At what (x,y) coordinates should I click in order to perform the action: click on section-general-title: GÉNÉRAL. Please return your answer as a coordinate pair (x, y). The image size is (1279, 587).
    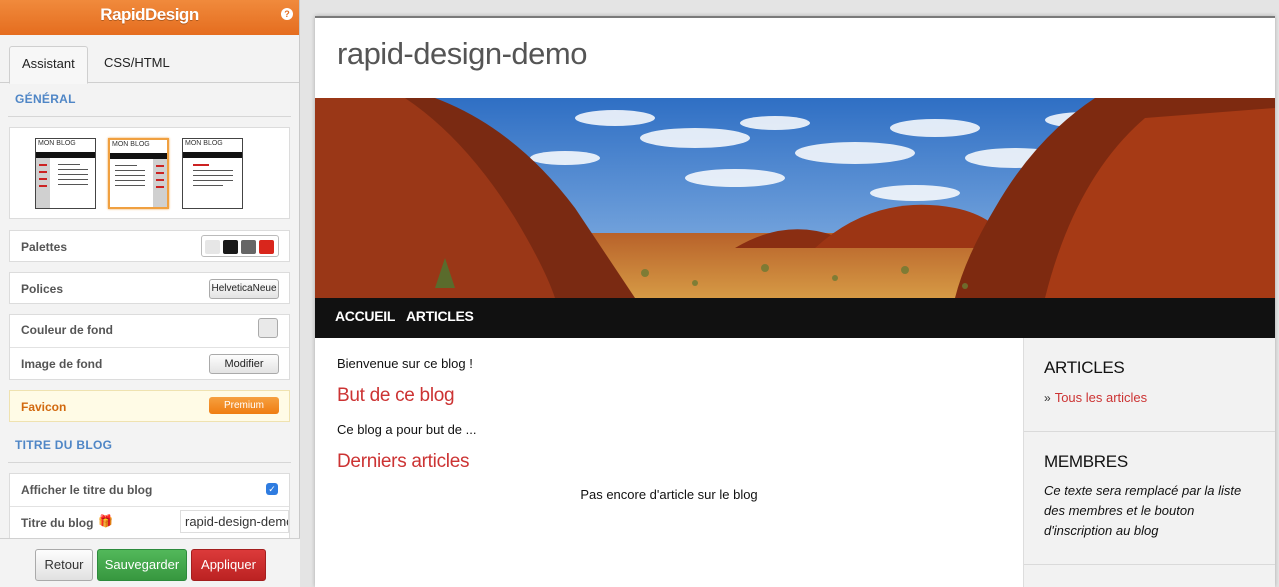
    Looking at the image, I should click on (45, 99).